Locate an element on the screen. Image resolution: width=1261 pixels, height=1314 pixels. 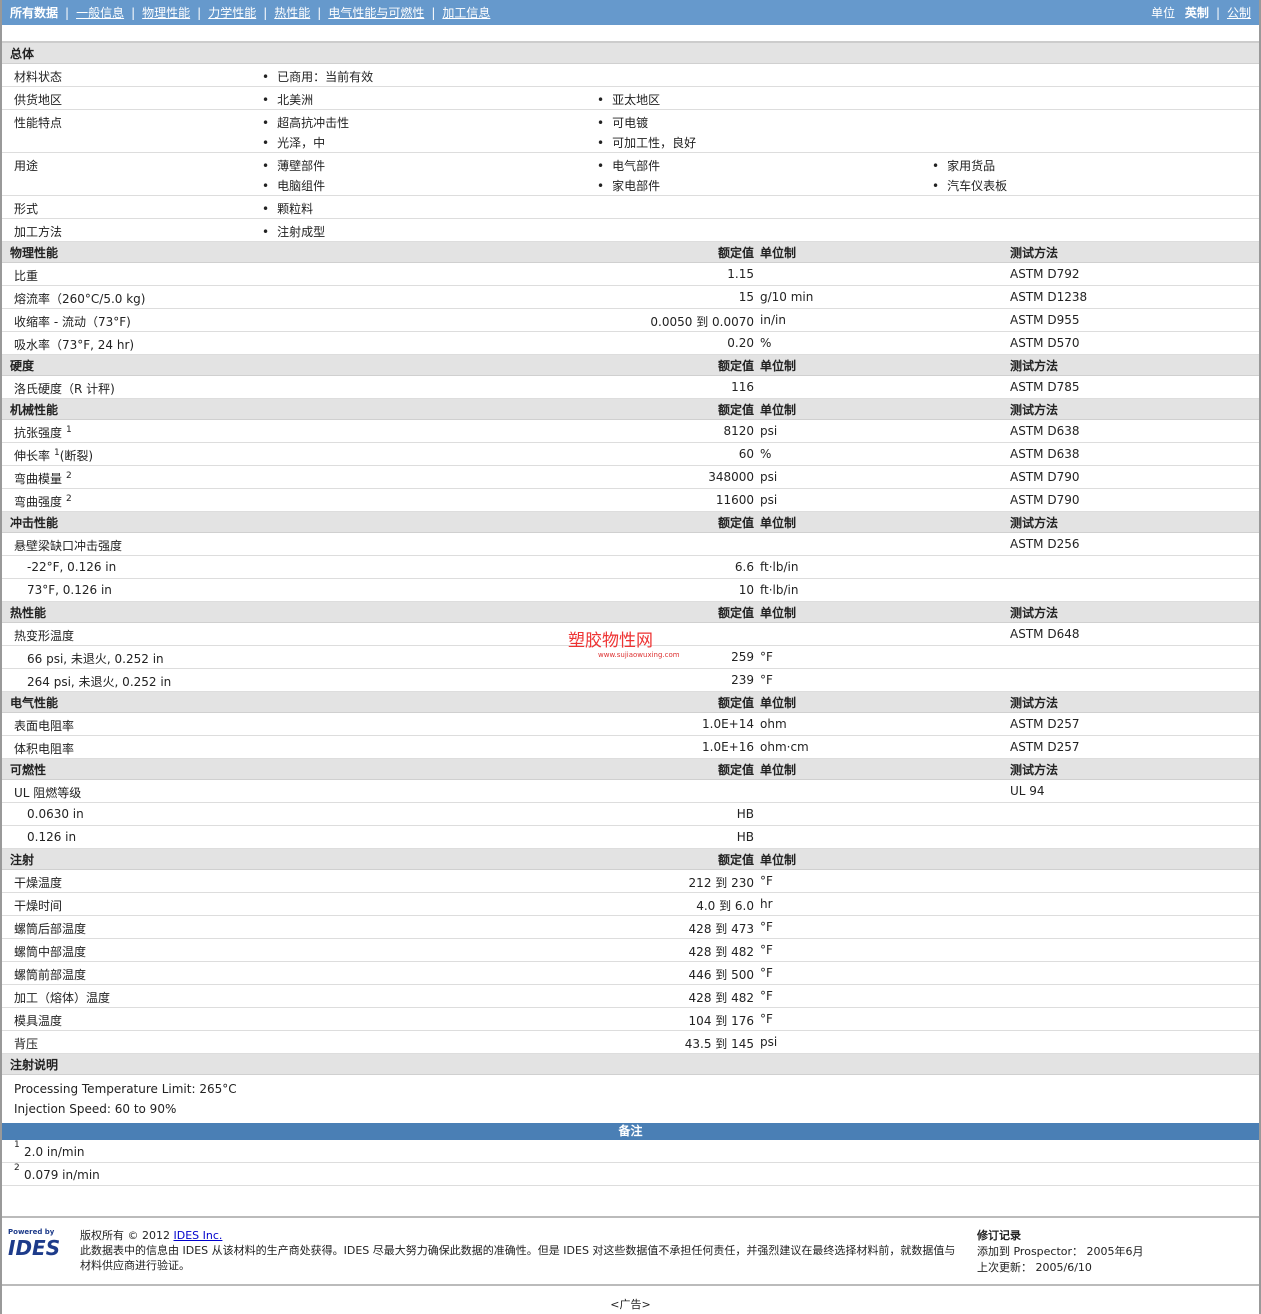
nav-link-1: 一般信息 is located at coordinates (100, 13).